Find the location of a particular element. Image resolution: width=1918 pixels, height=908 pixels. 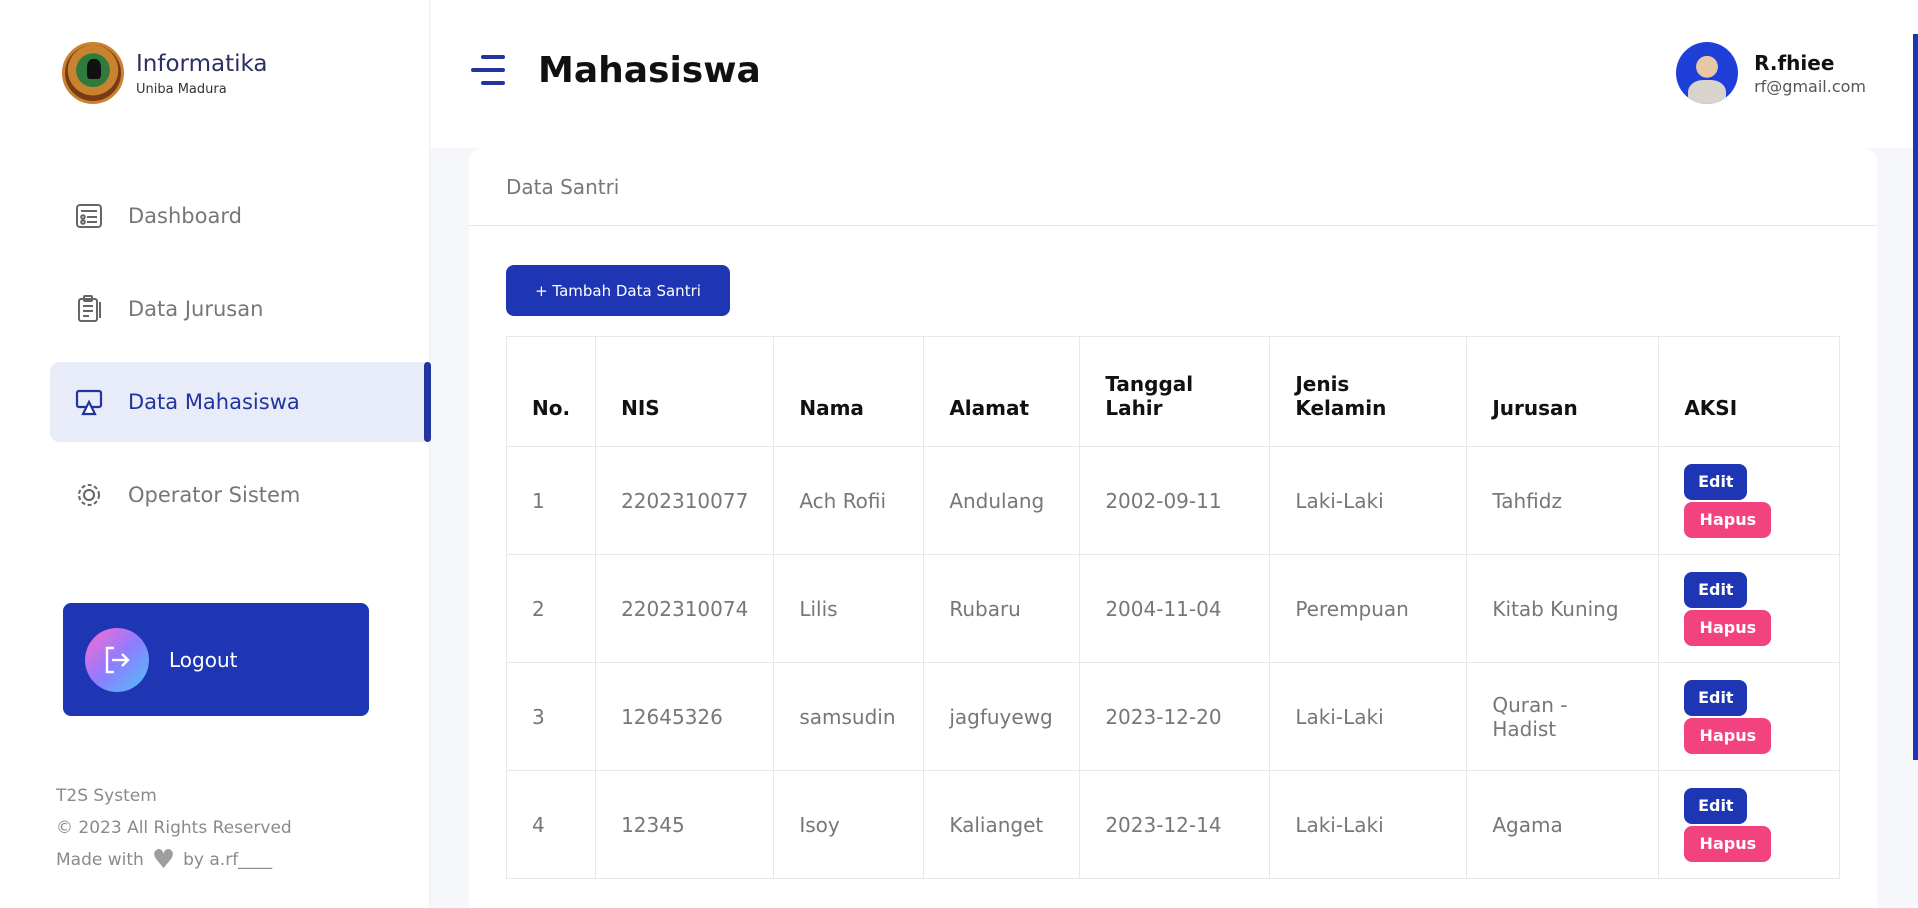

column-header-tanggal-lahir: Tanggal Lahir is located at coordinates (1175, 391).